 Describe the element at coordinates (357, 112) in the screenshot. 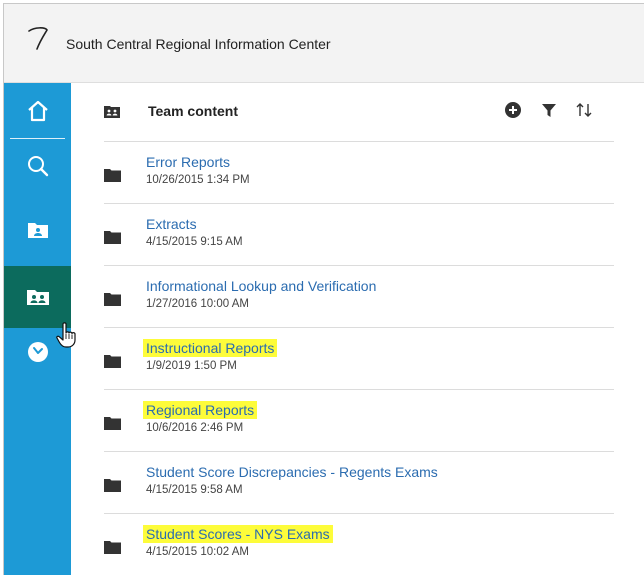

I see `content-header: Team content` at that location.